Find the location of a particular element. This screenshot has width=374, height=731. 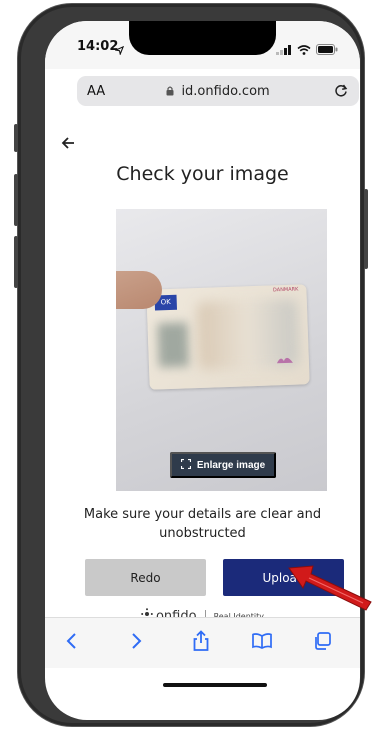

wifi-icon is located at coordinates (304, 49).